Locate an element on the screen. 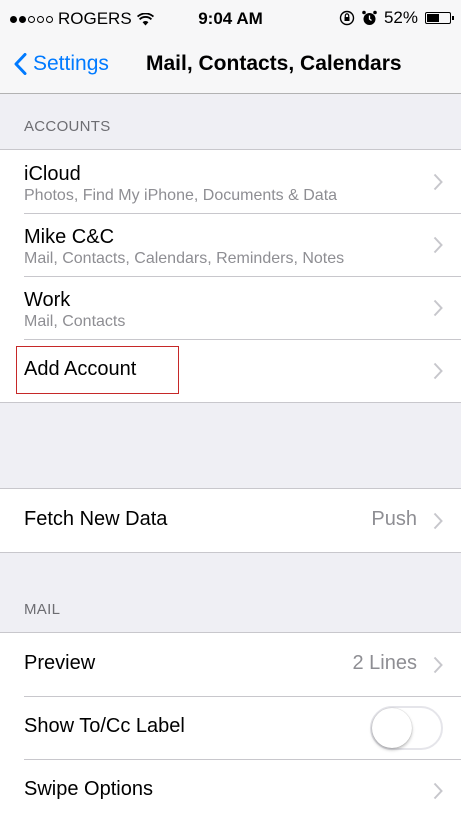 Image resolution: width=461 pixels, height=822 pixels. account-subtitle: Photos, Find My iPhone, Documents & Data is located at coordinates (181, 195).